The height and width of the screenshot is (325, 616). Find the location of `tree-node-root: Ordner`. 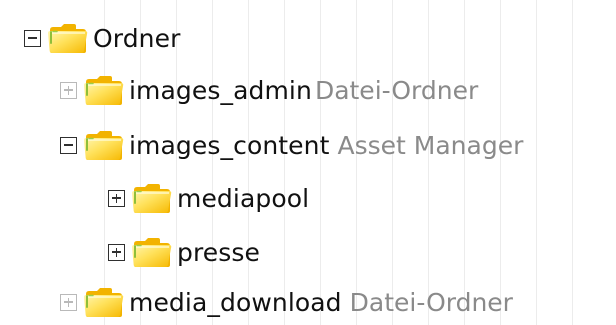

tree-node-root: Ordner is located at coordinates (102, 38).